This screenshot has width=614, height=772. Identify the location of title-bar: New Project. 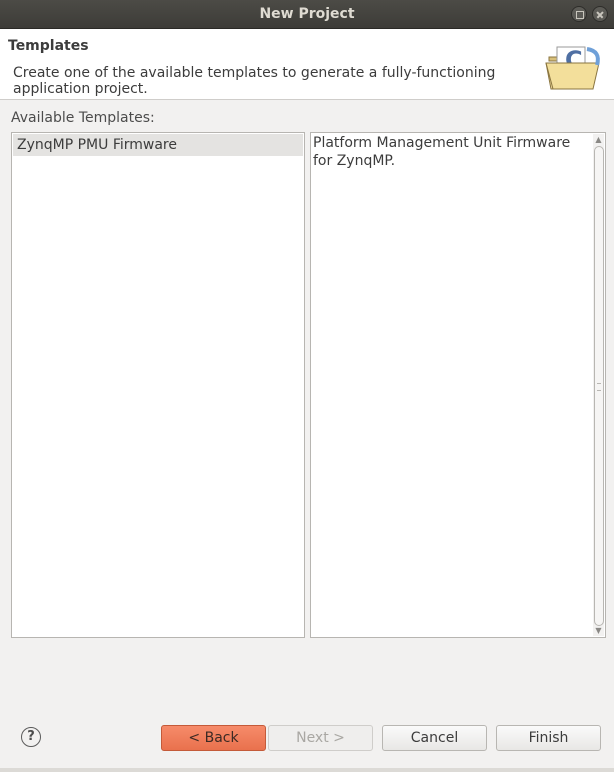
(307, 14).